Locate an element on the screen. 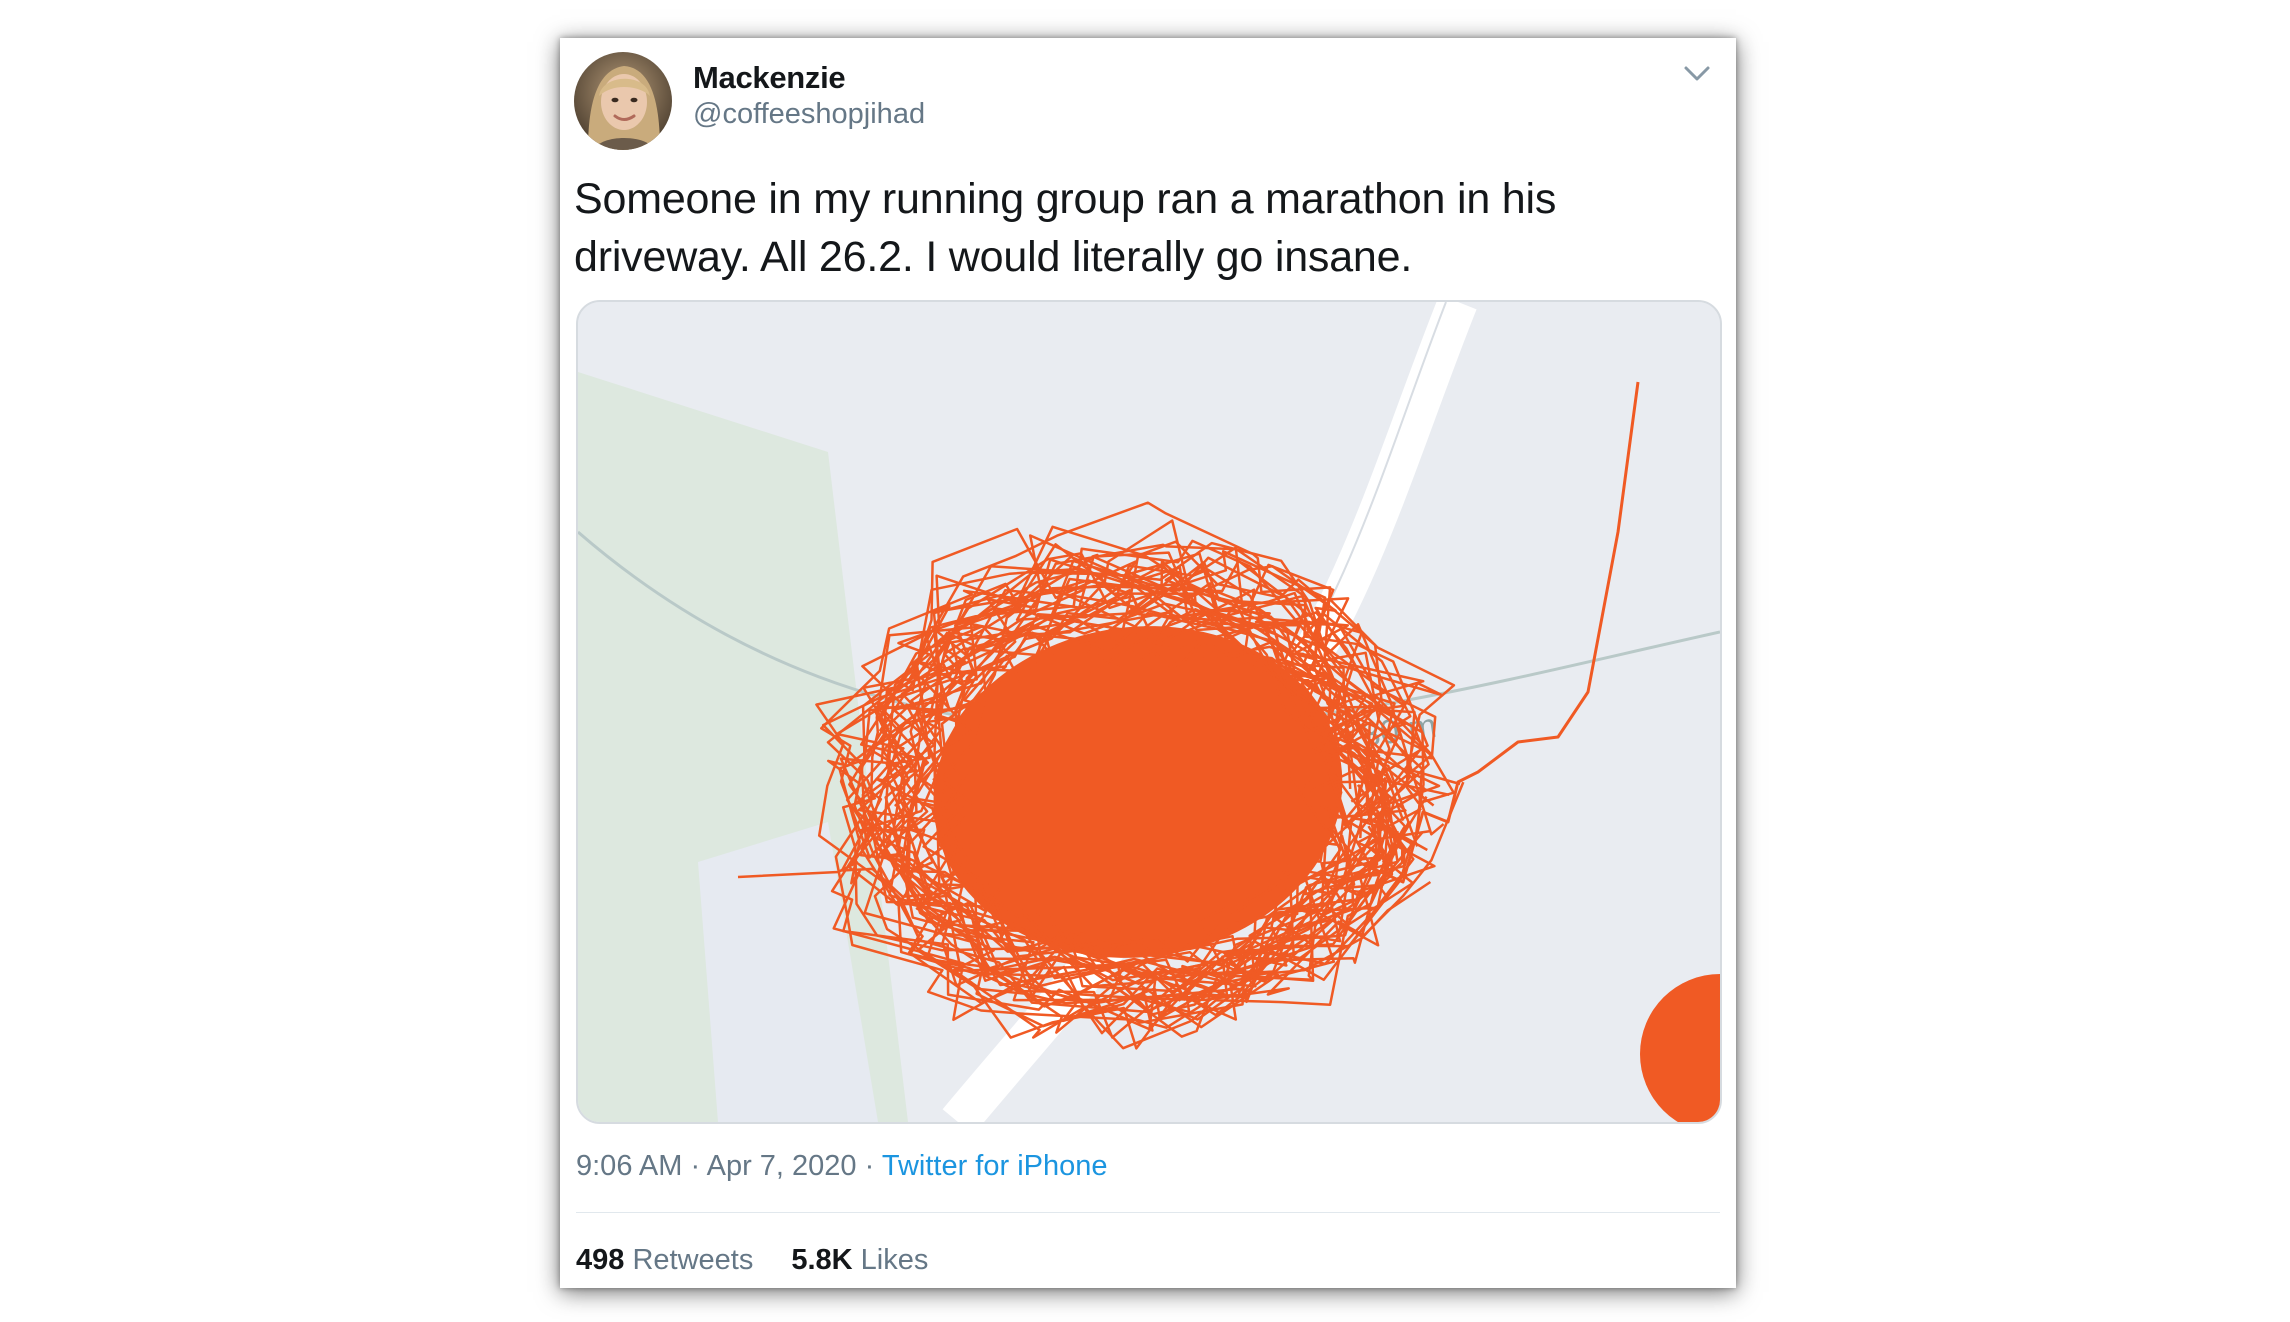  tweet-time: 9:06 AM is located at coordinates (629, 1166).